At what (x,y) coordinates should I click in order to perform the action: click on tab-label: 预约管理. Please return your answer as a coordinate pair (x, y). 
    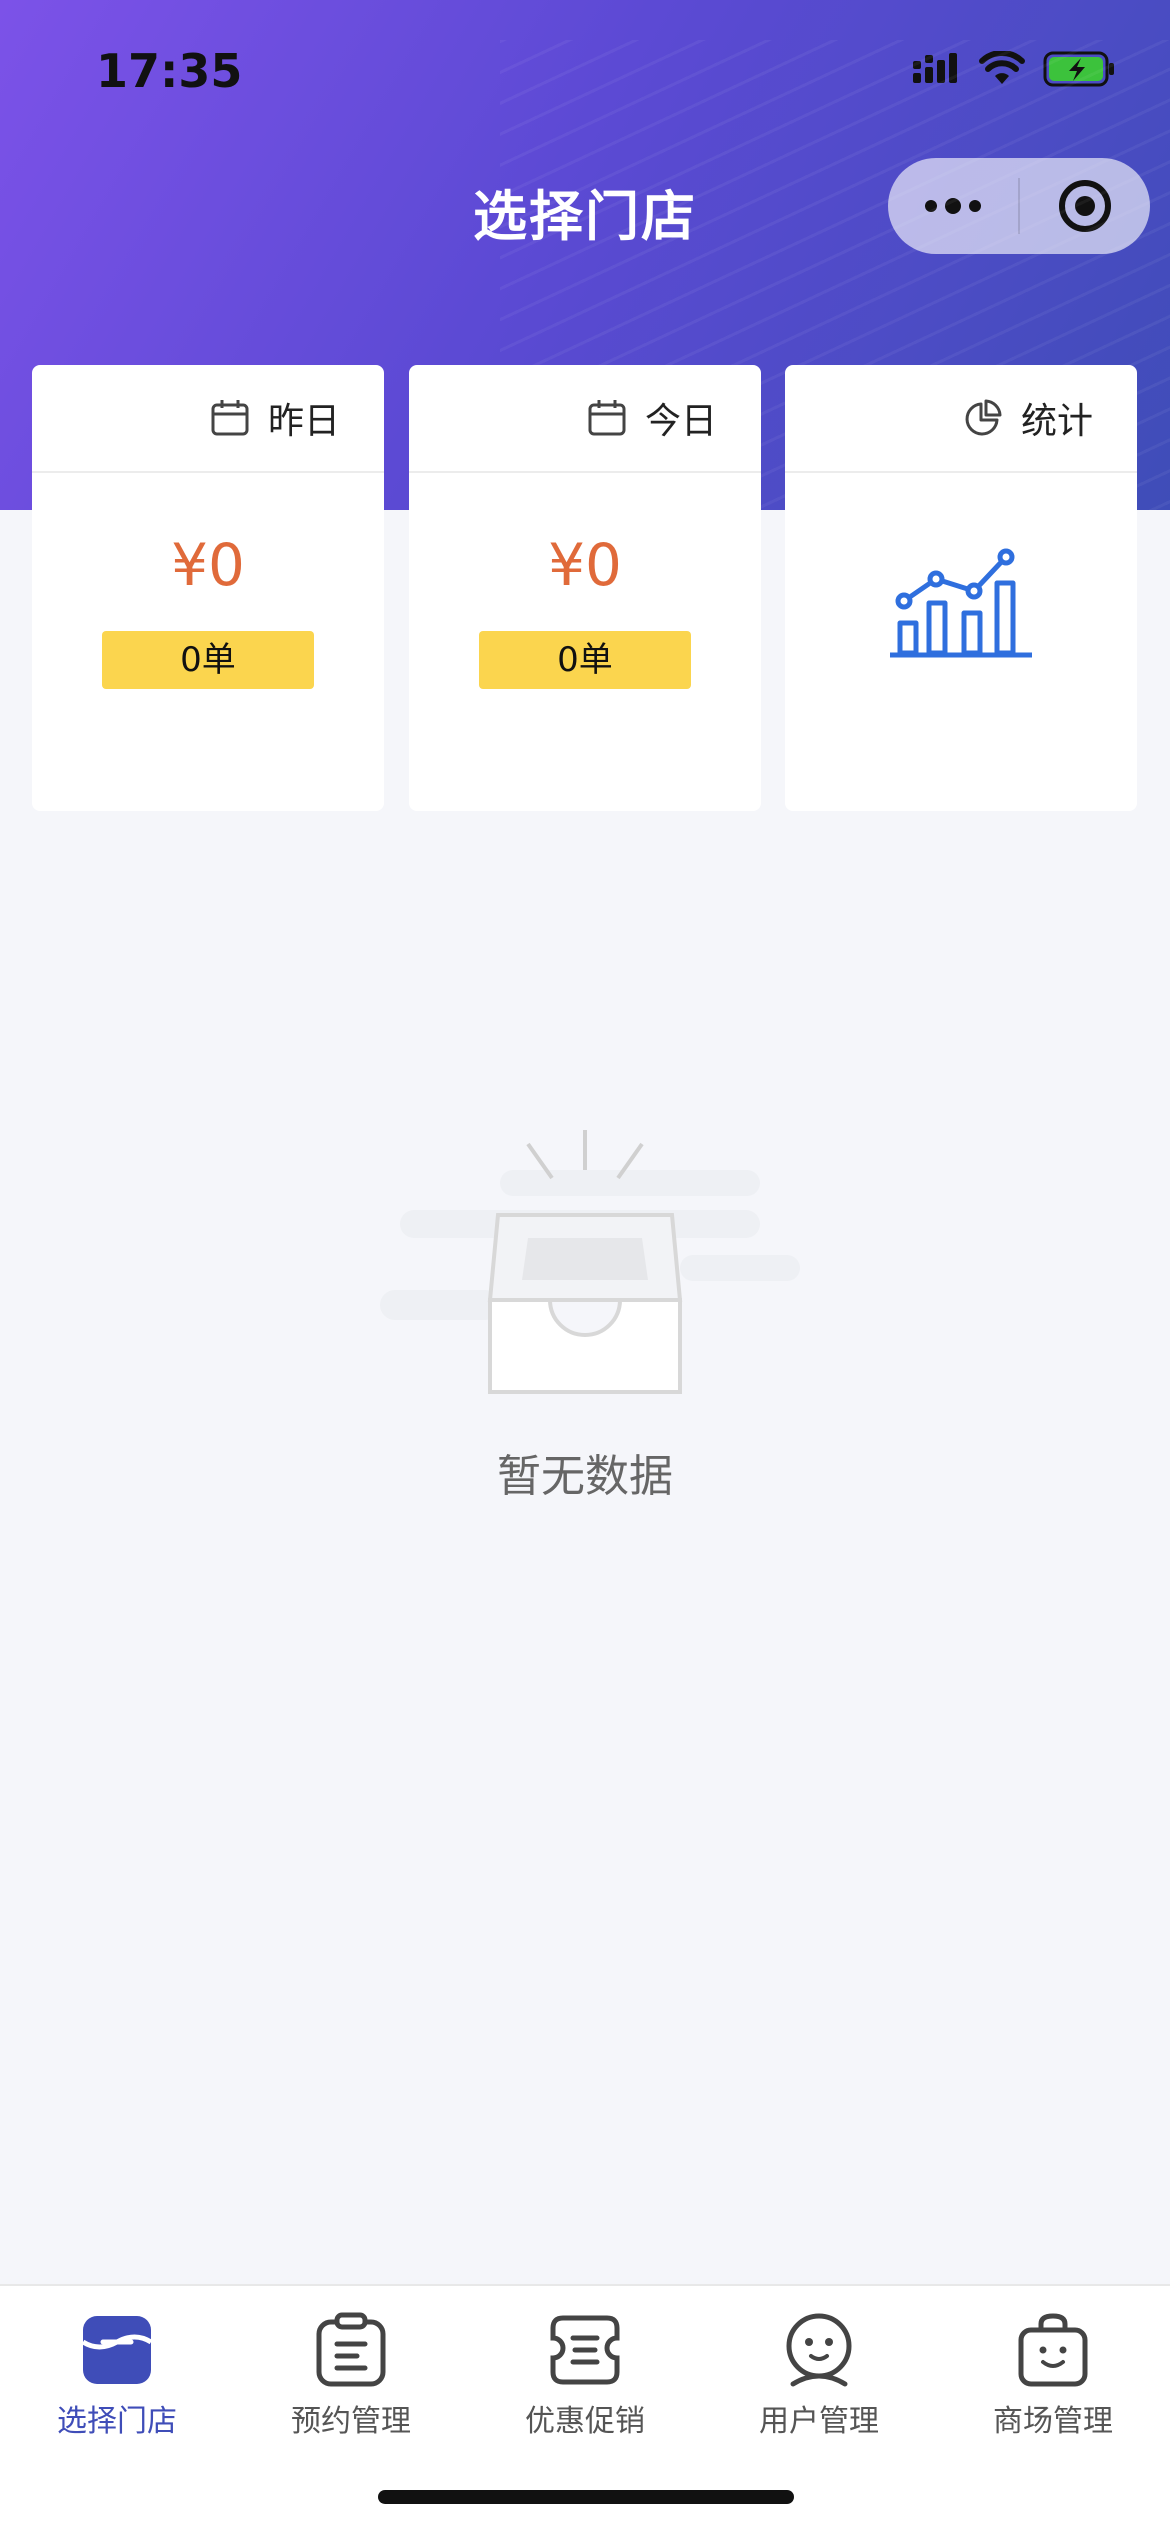
    Looking at the image, I should click on (351, 2421).